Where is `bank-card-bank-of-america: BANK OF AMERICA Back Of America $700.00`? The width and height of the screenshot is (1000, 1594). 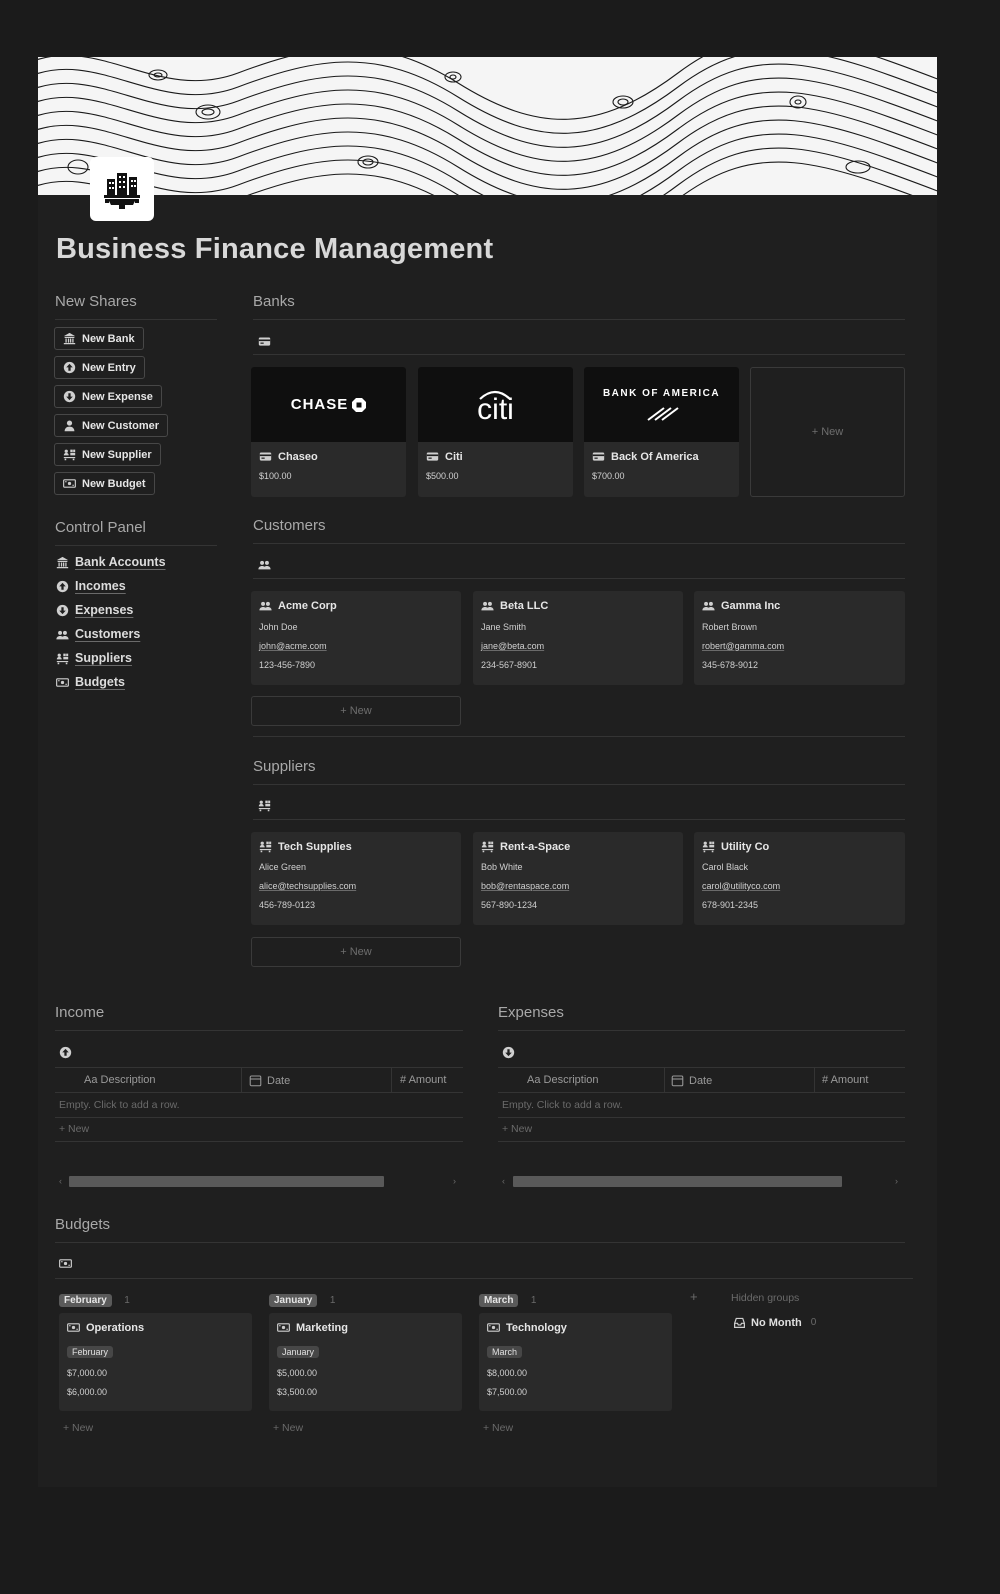
bank-card-bank-of-america: BANK OF AMERICA Back Of America $700.00 is located at coordinates (661, 432).